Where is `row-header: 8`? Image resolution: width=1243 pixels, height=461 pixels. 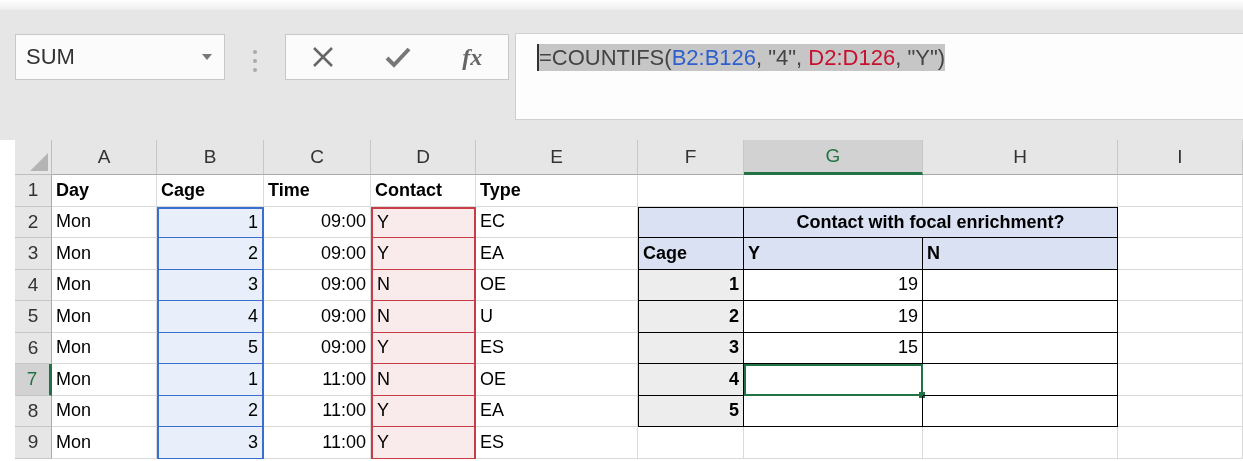 row-header: 8 is located at coordinates (33, 411).